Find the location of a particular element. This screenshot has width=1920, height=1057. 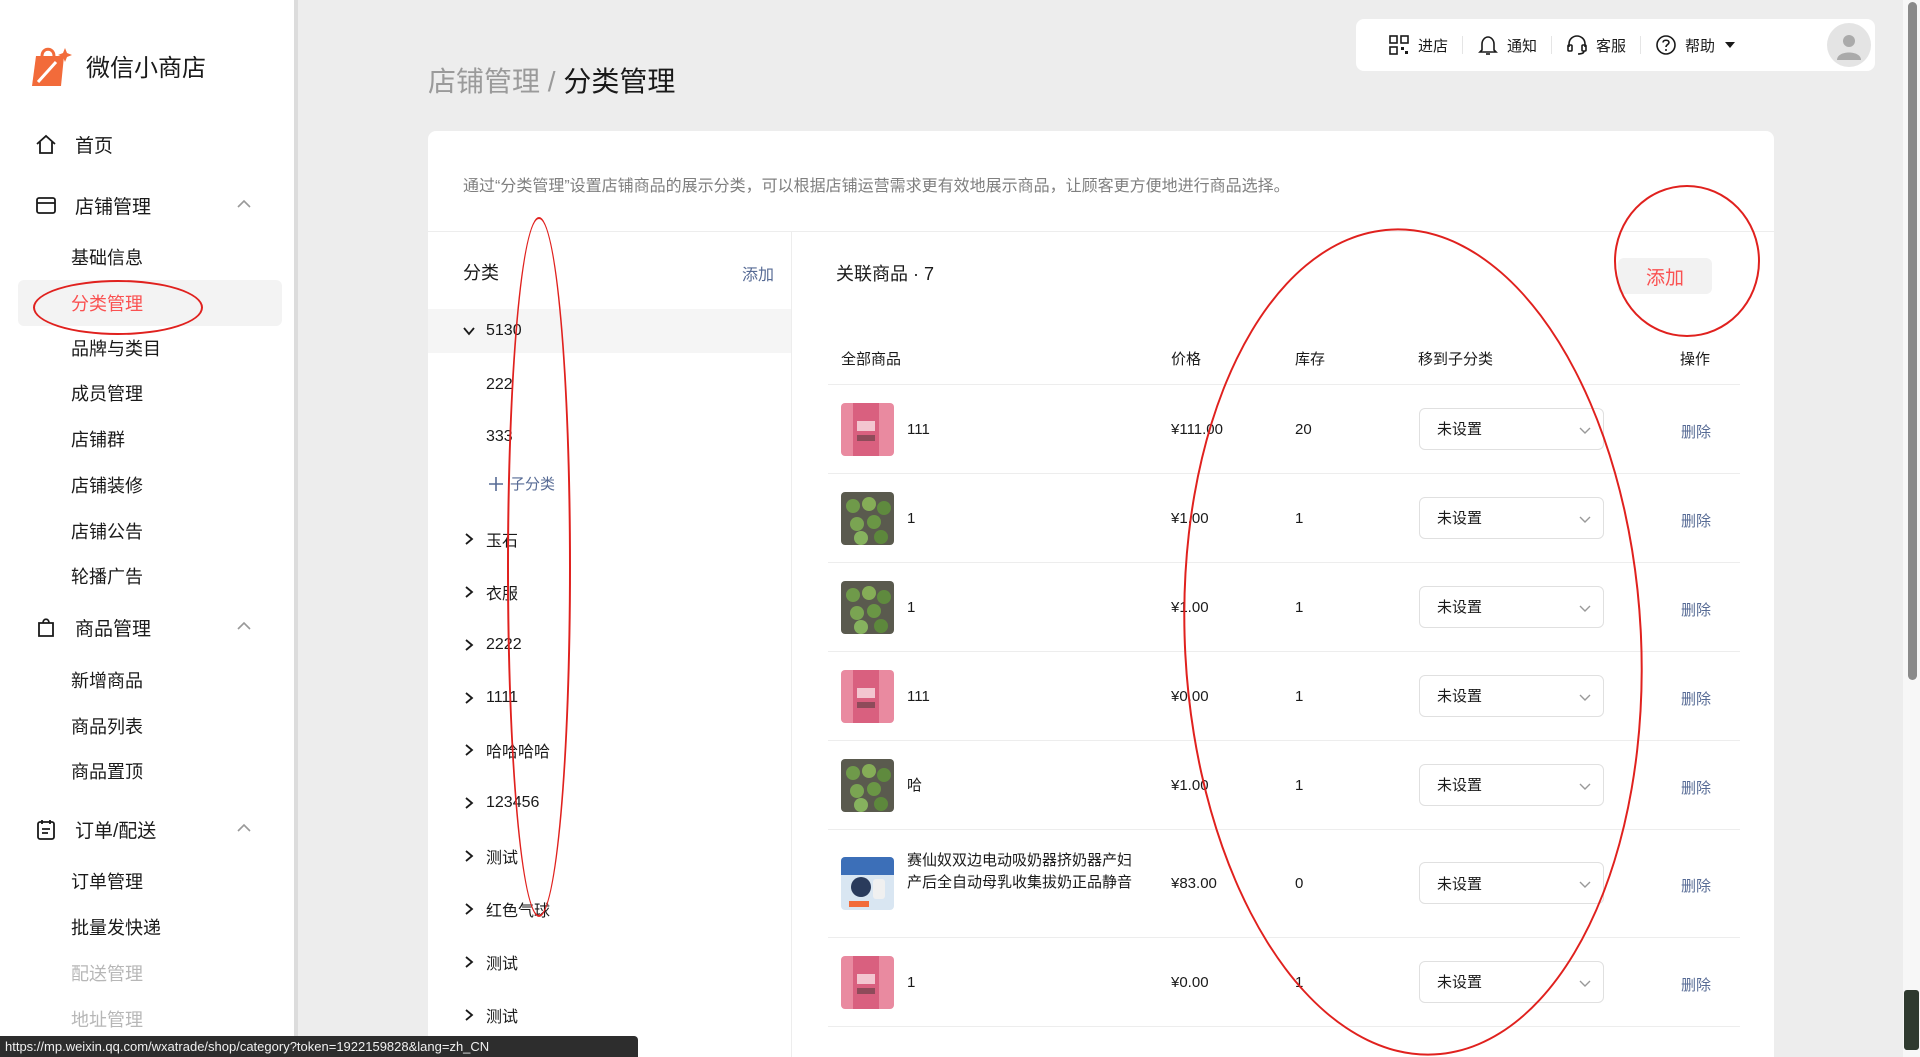

user-icon is located at coordinates (1849, 47).